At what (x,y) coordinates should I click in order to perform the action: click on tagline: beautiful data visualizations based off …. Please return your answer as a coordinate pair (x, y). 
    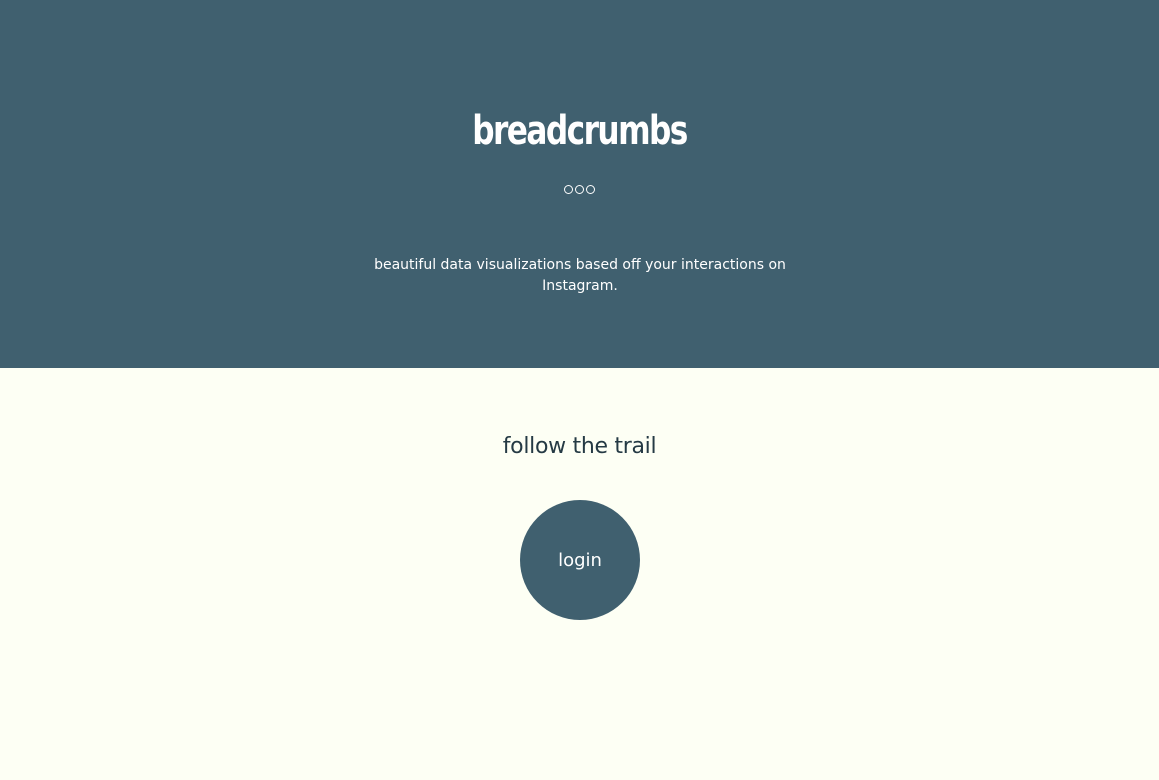
    Looking at the image, I should click on (580, 275).